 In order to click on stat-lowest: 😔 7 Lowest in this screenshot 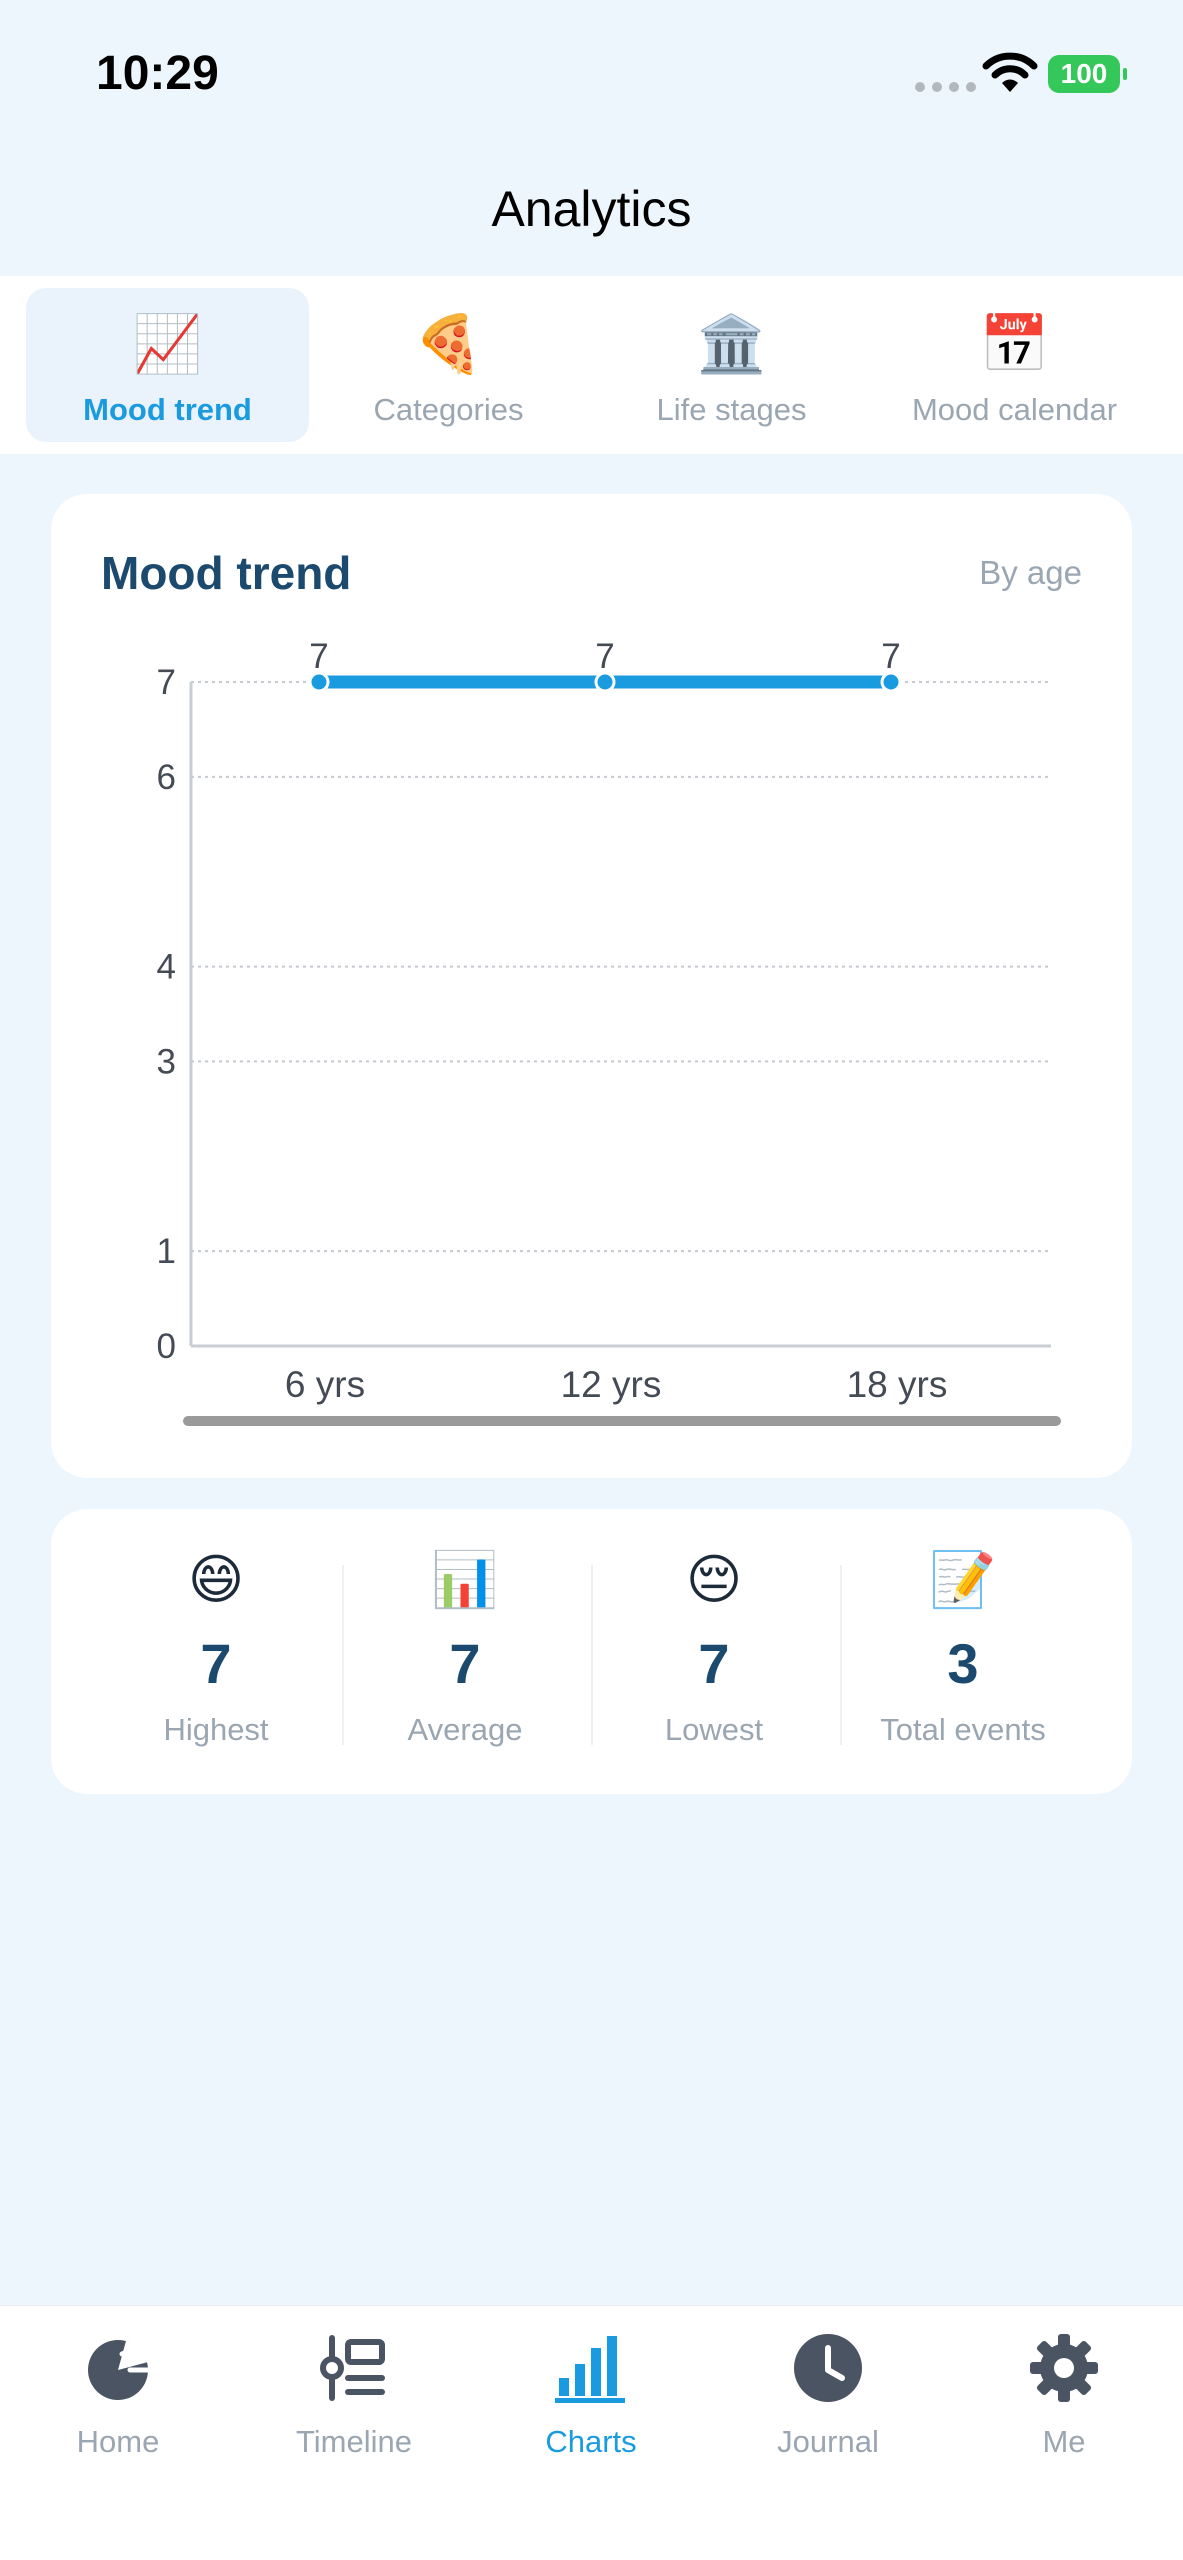, I will do `click(714, 1651)`.